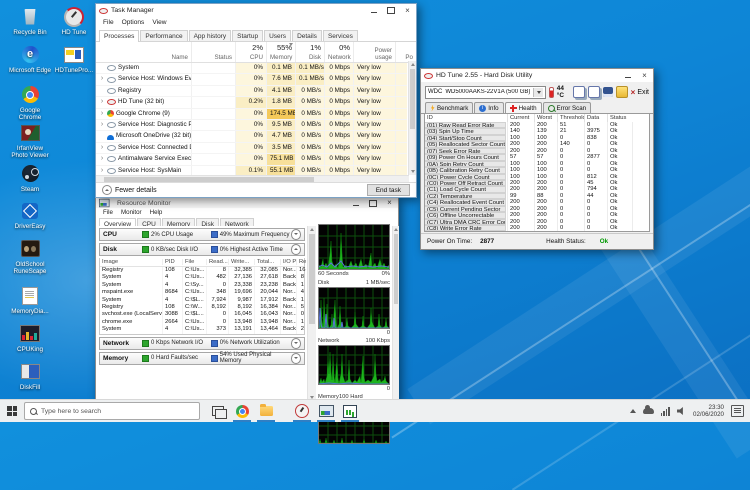  What do you see at coordinates (593, 92) in the screenshot?
I see `copy-text-icon` at bounding box center [593, 92].